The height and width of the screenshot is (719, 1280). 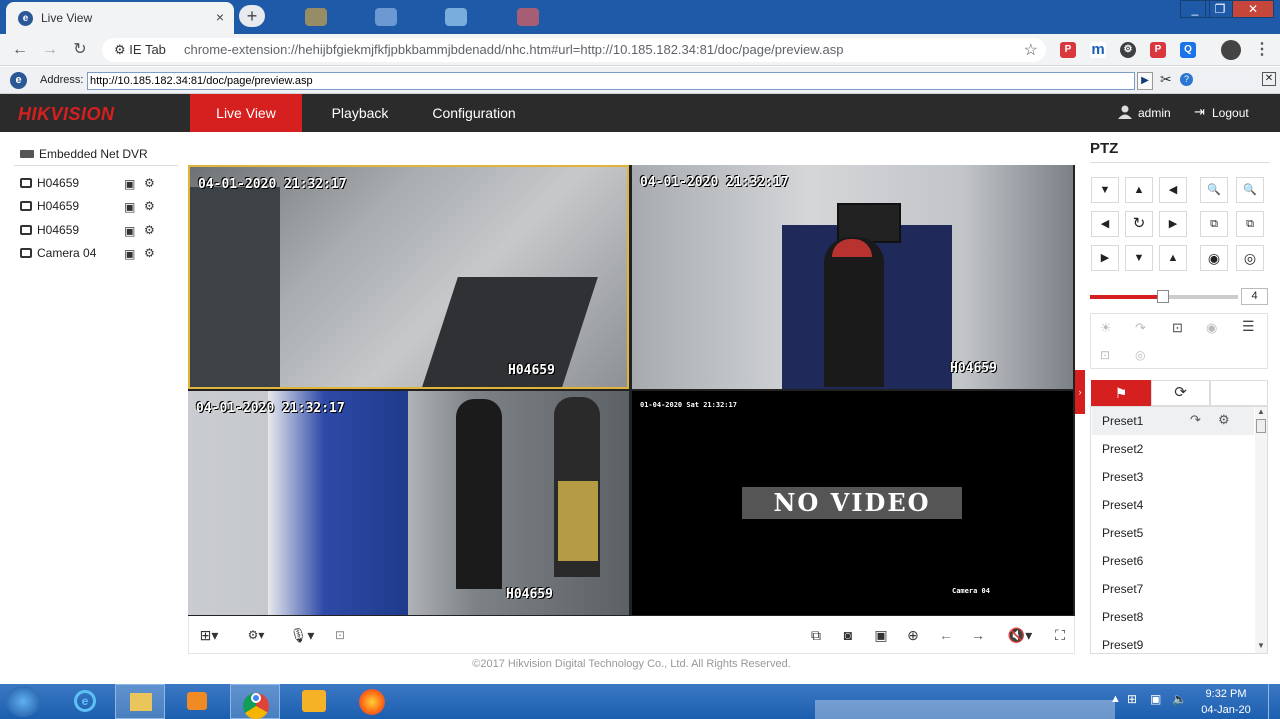 I want to click on microphone-icon: 🎙▾, so click(x=302, y=635).